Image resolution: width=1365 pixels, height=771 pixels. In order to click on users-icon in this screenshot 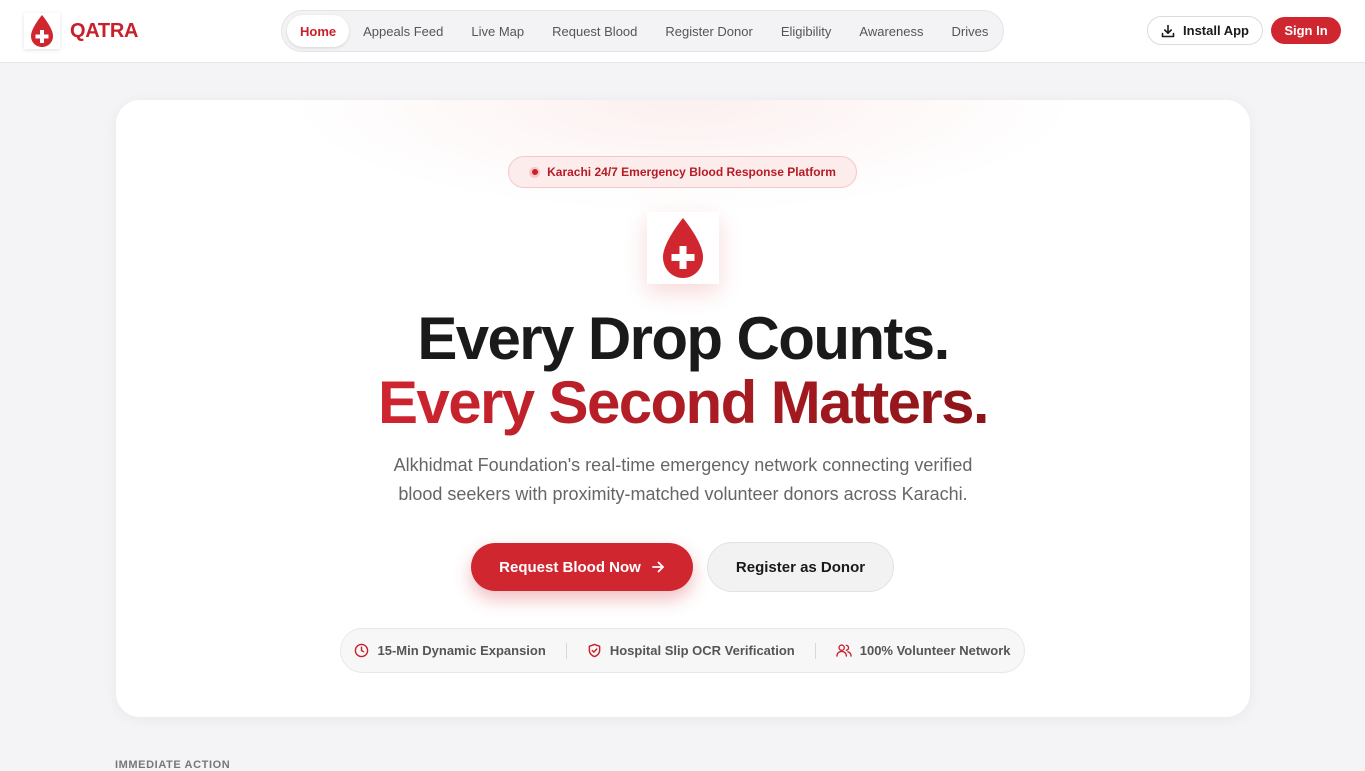, I will do `click(844, 650)`.